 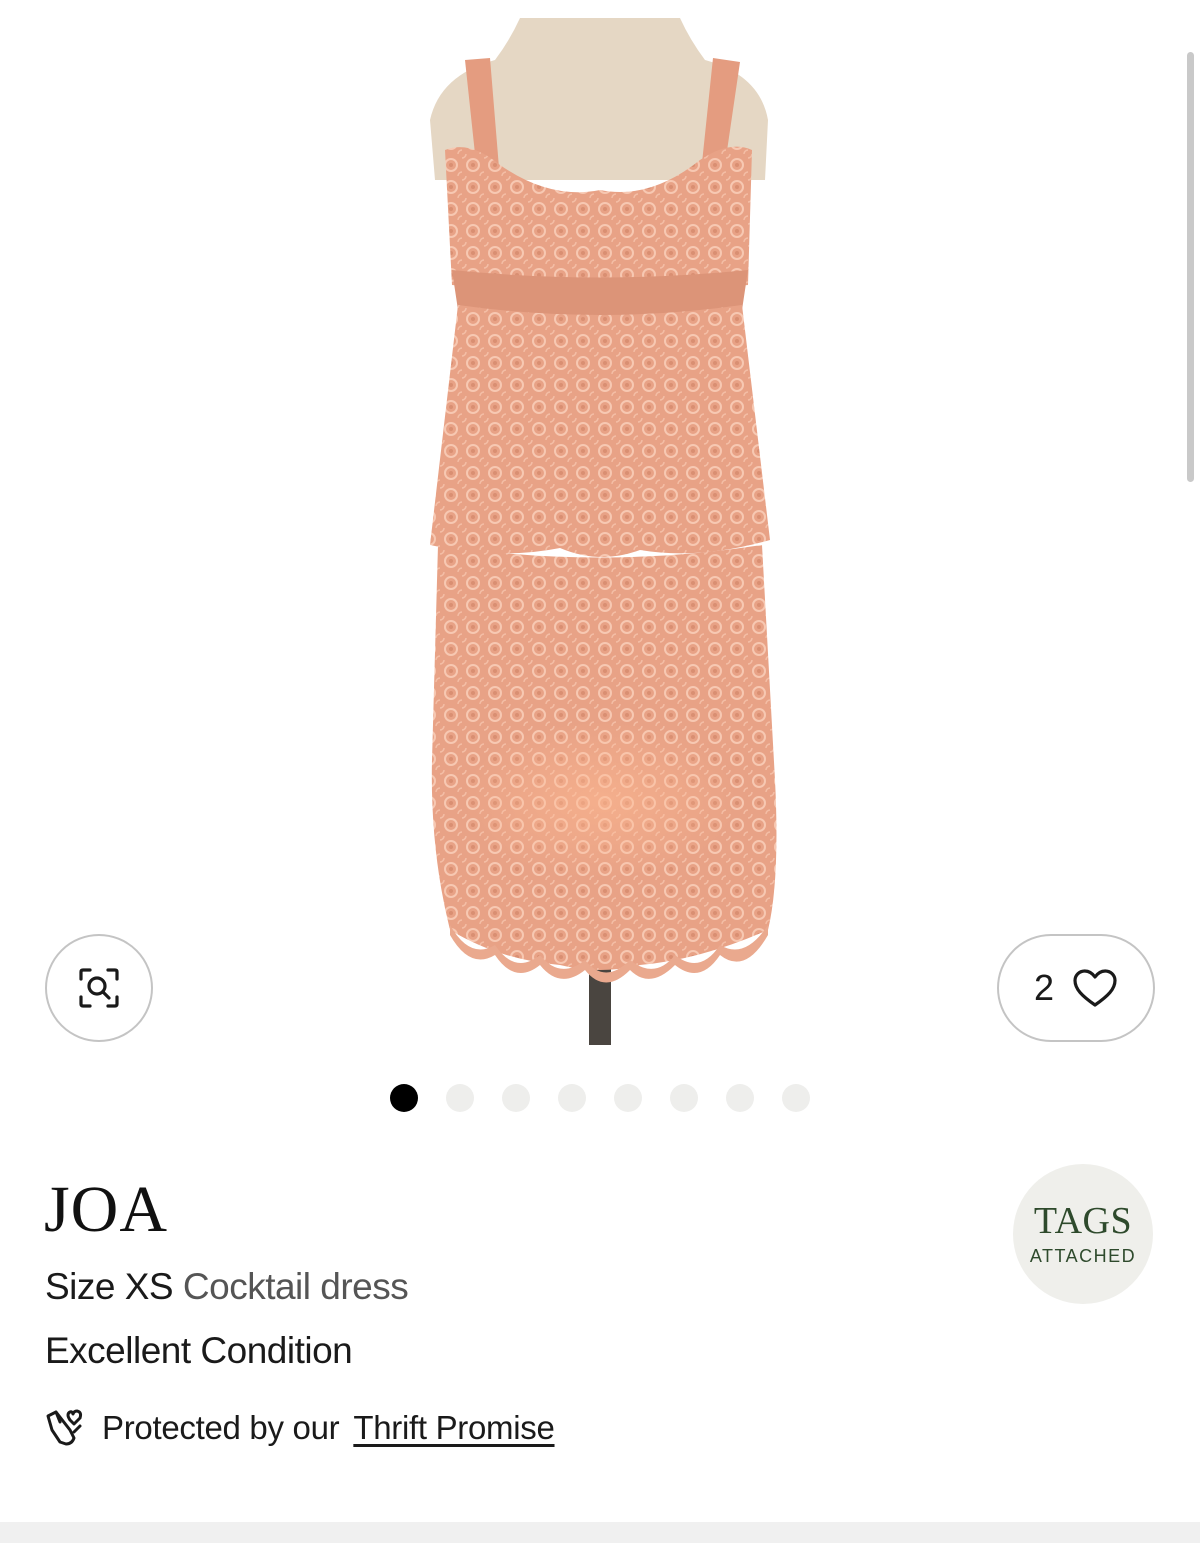 What do you see at coordinates (106, 1210) in the screenshot?
I see `brand-name: JOA` at bounding box center [106, 1210].